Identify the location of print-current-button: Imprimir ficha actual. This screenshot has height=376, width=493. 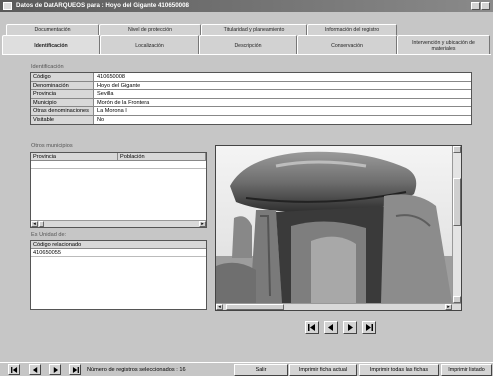
(323, 370).